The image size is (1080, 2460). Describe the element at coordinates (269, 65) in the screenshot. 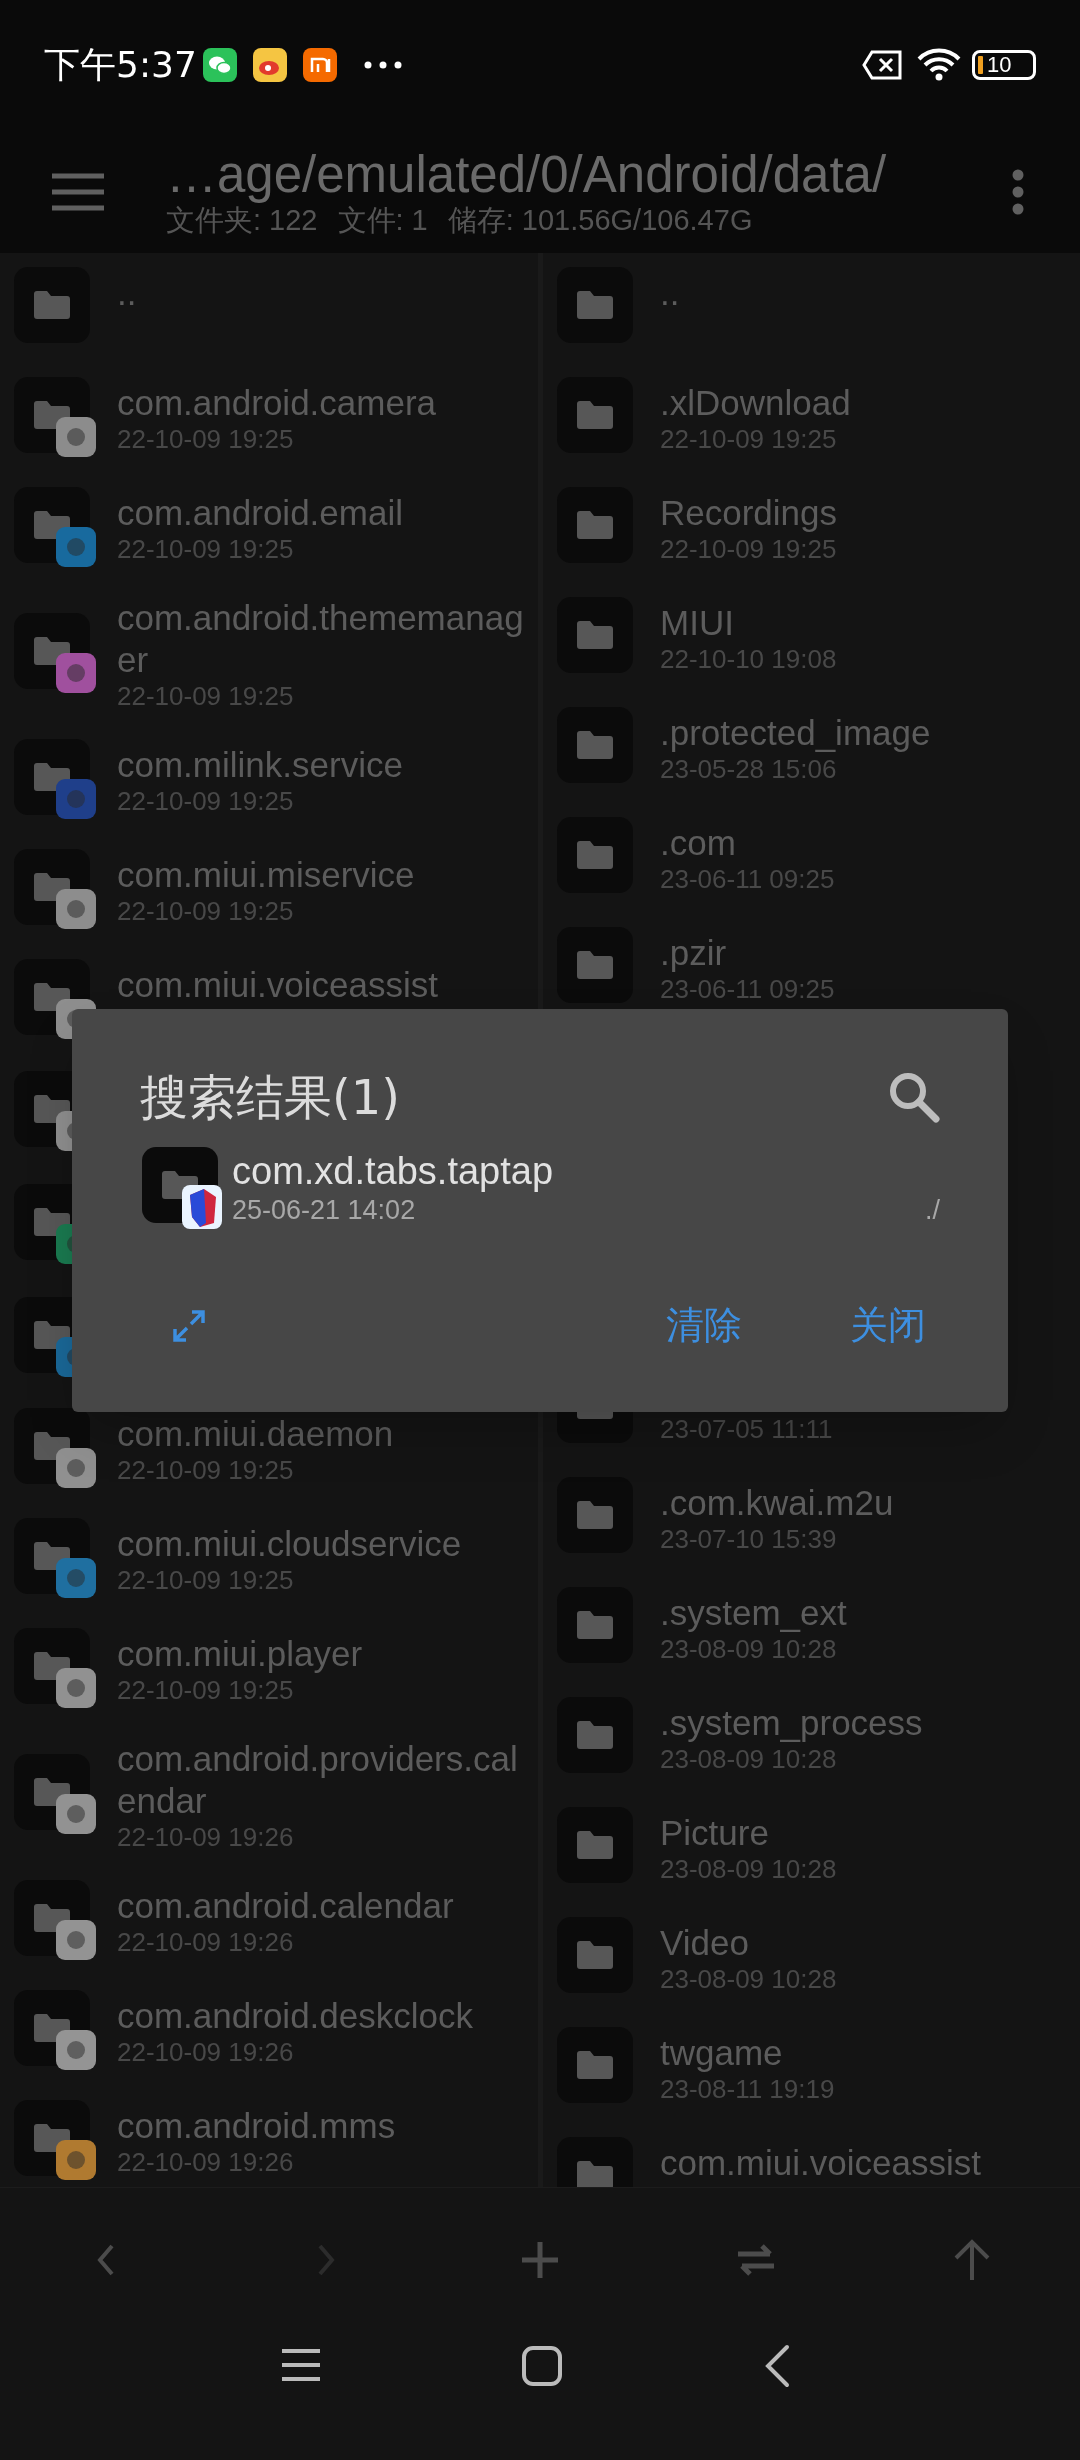

I see `eye-app-icon` at that location.